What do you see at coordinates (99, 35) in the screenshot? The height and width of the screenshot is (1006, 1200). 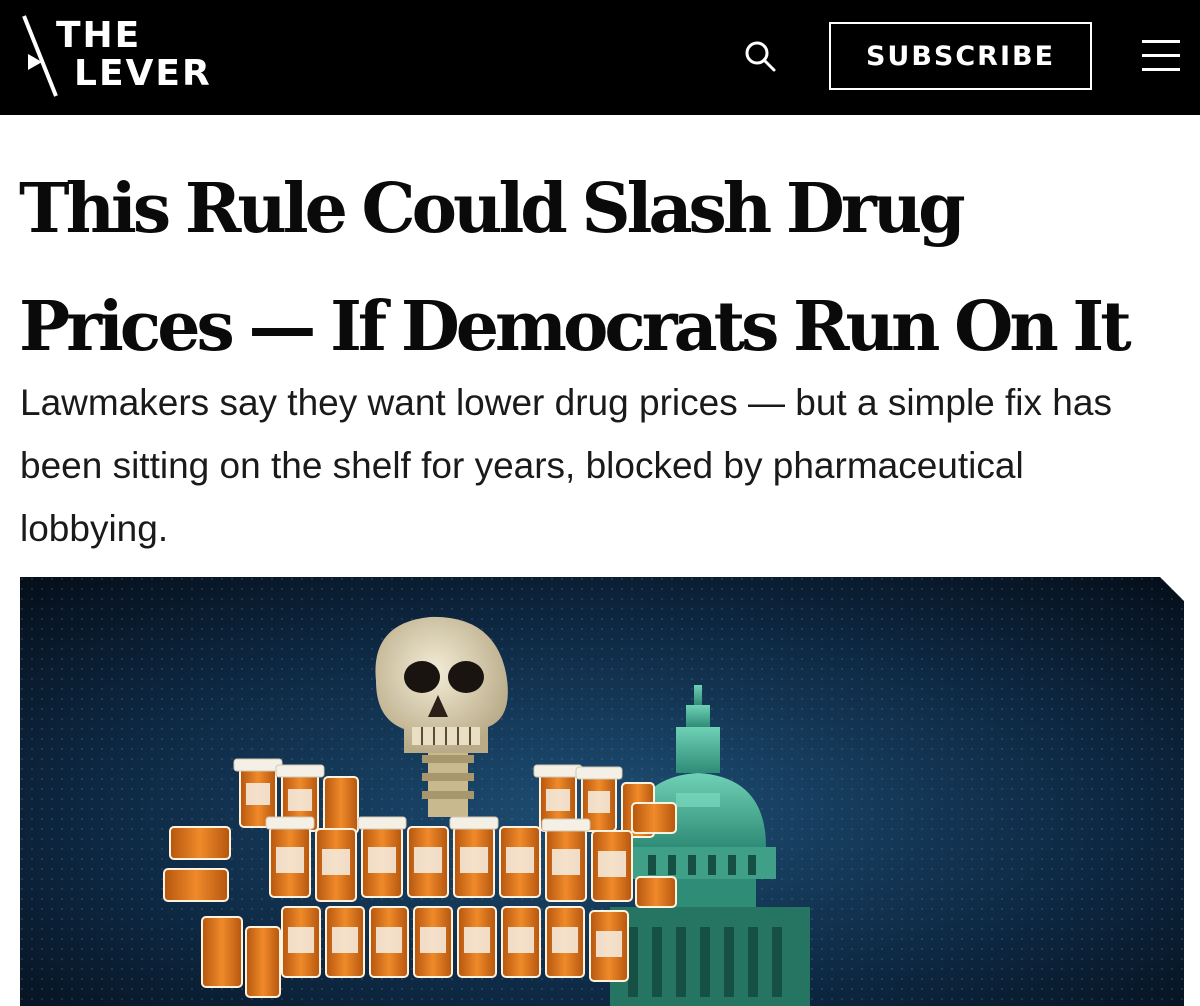 I see `logo-text-the: THE` at bounding box center [99, 35].